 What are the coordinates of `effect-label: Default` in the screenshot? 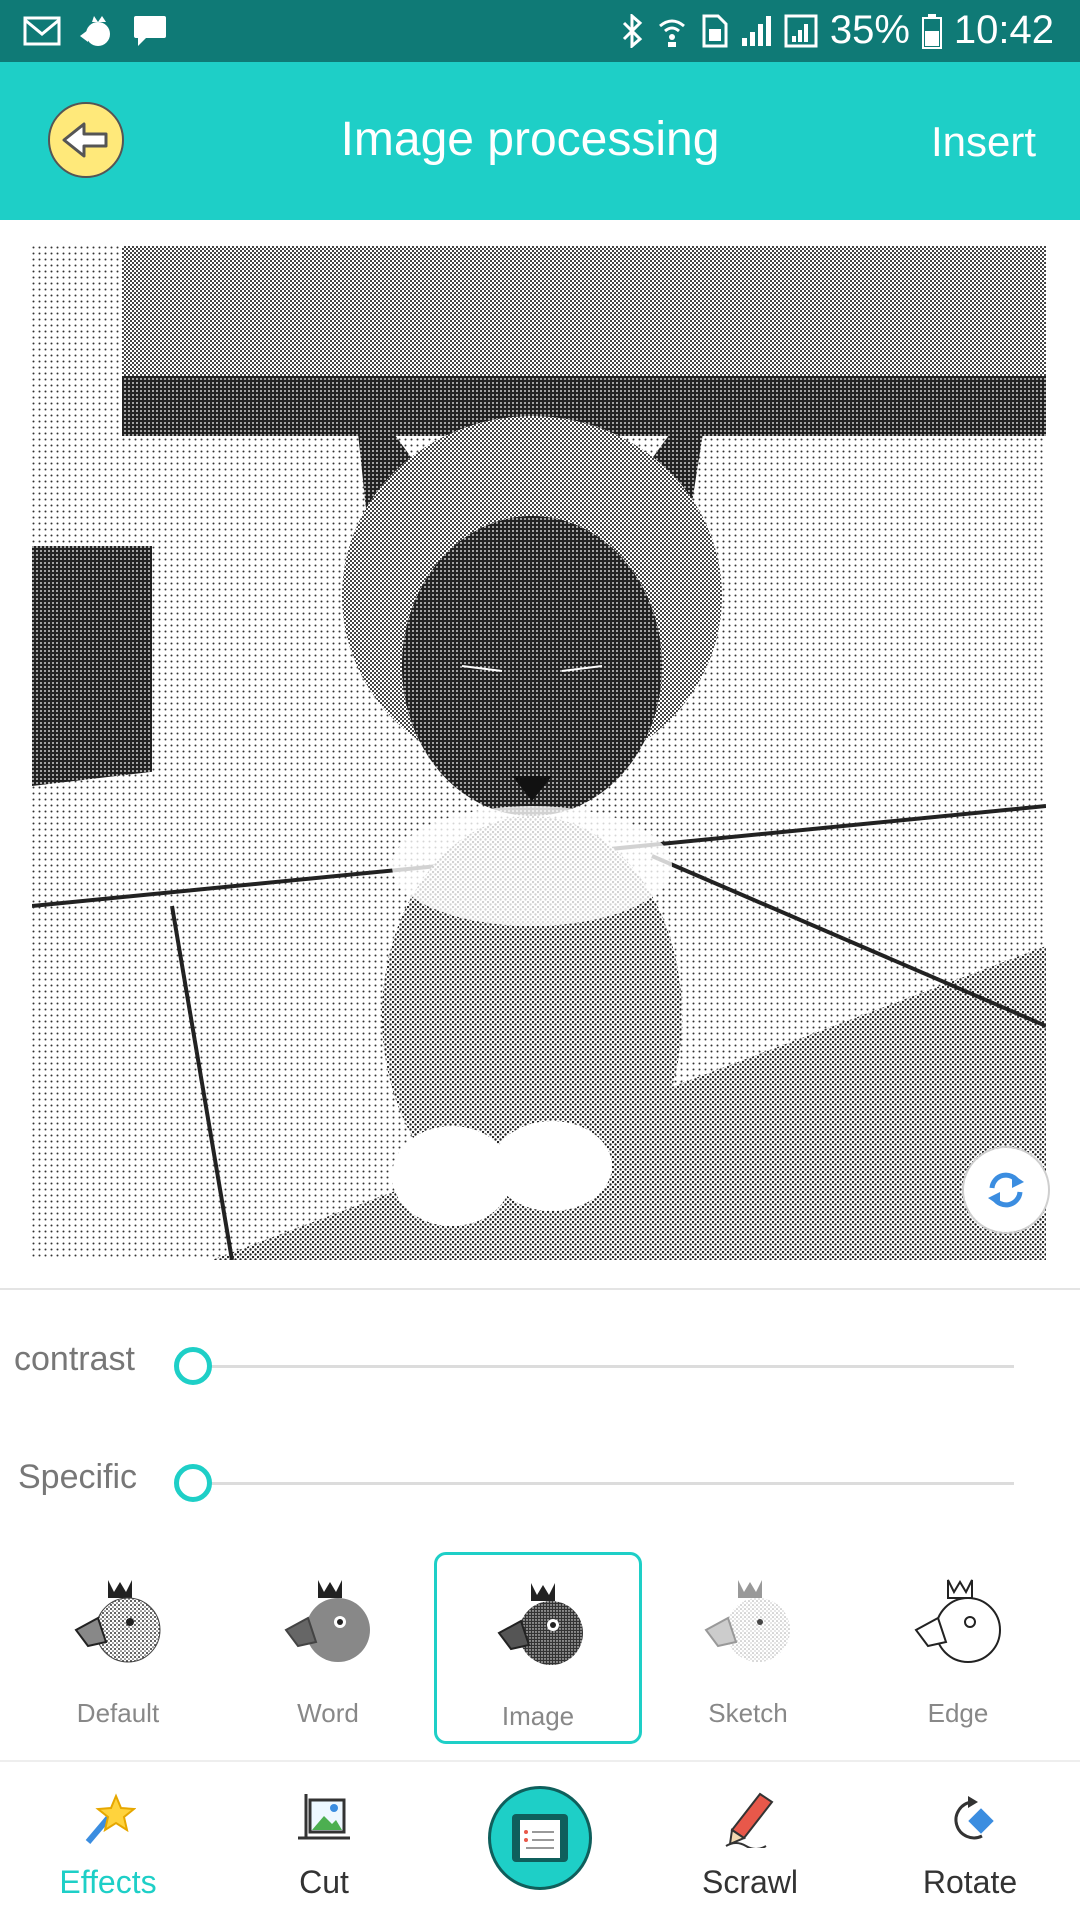 It's located at (118, 1713).